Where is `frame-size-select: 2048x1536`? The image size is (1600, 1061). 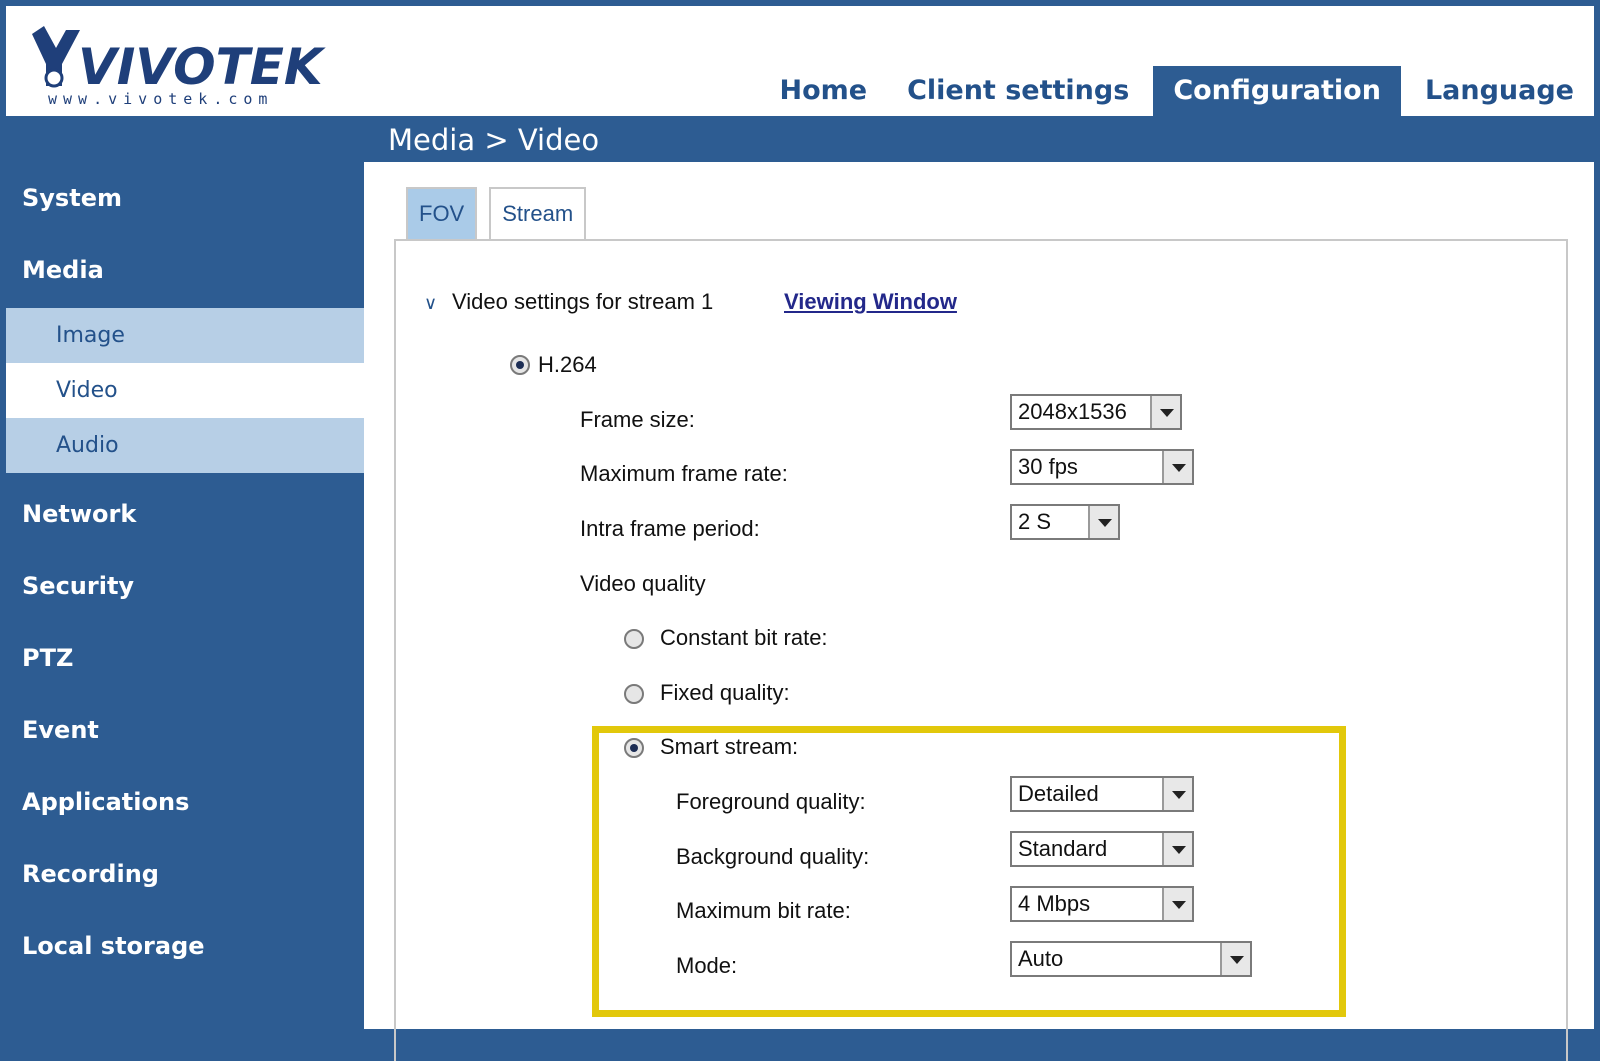
frame-size-select: 2048x1536 is located at coordinates (1096, 412).